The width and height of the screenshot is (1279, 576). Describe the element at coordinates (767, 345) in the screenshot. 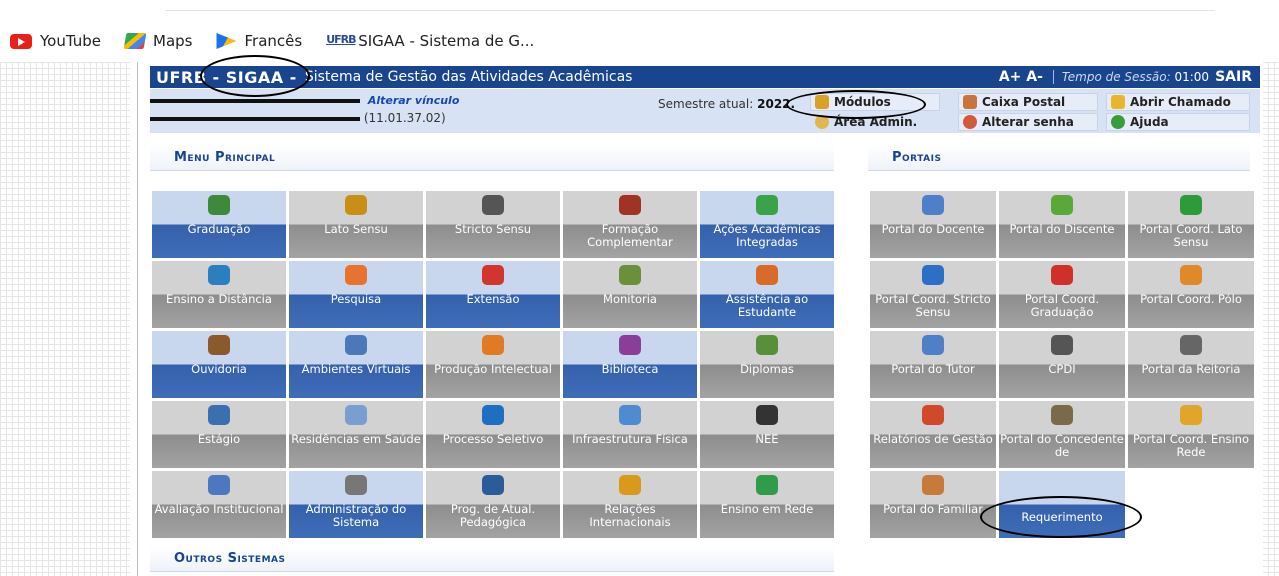

I see `certificate-icon` at that location.